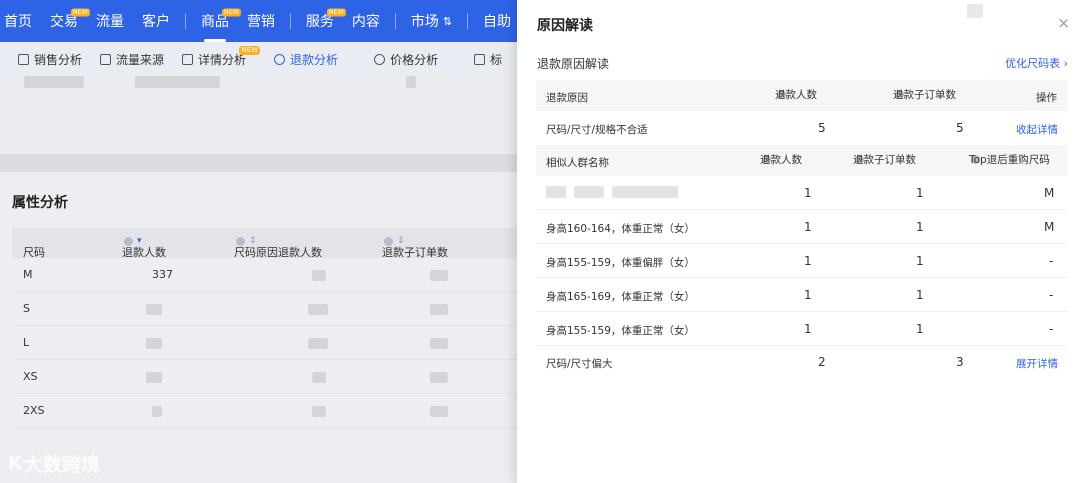 The width and height of the screenshot is (1080, 483). I want to click on watermark-logo: K 大数跨境, so click(54, 463).